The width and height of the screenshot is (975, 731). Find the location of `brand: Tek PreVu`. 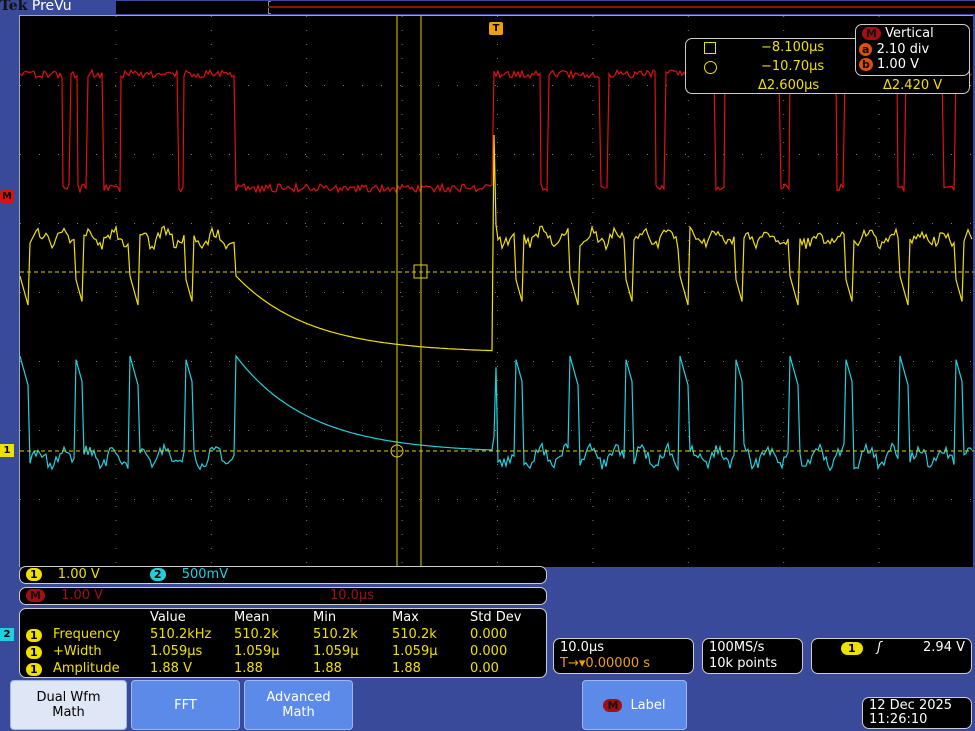

brand: Tek PreVu is located at coordinates (36, 7).